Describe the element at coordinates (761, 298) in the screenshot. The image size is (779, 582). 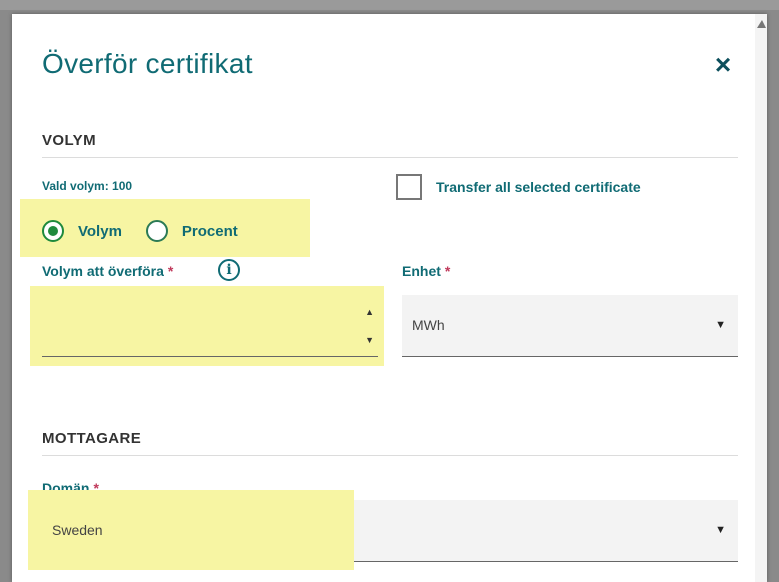
I see `dialog-scrollbar` at that location.